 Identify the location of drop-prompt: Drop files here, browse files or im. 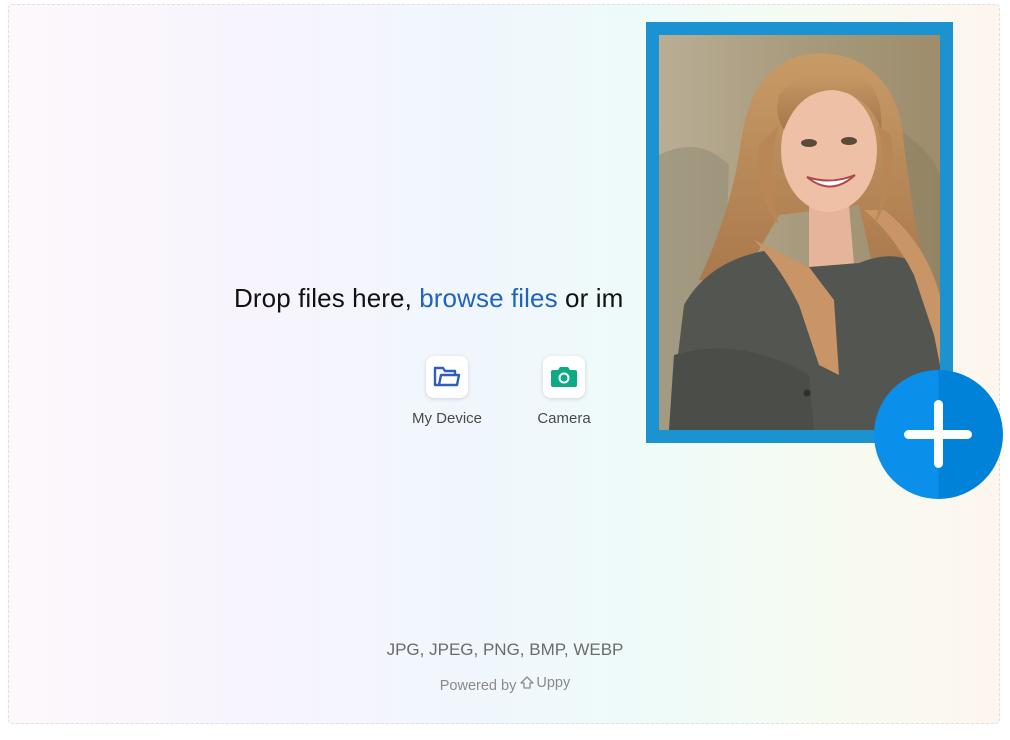
(428, 298).